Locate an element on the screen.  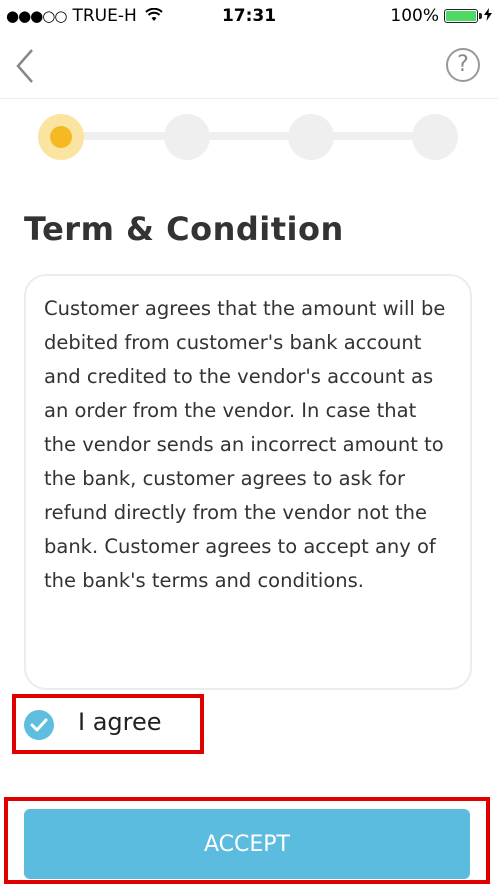
accept-button: ACCEPT is located at coordinates (247, 844).